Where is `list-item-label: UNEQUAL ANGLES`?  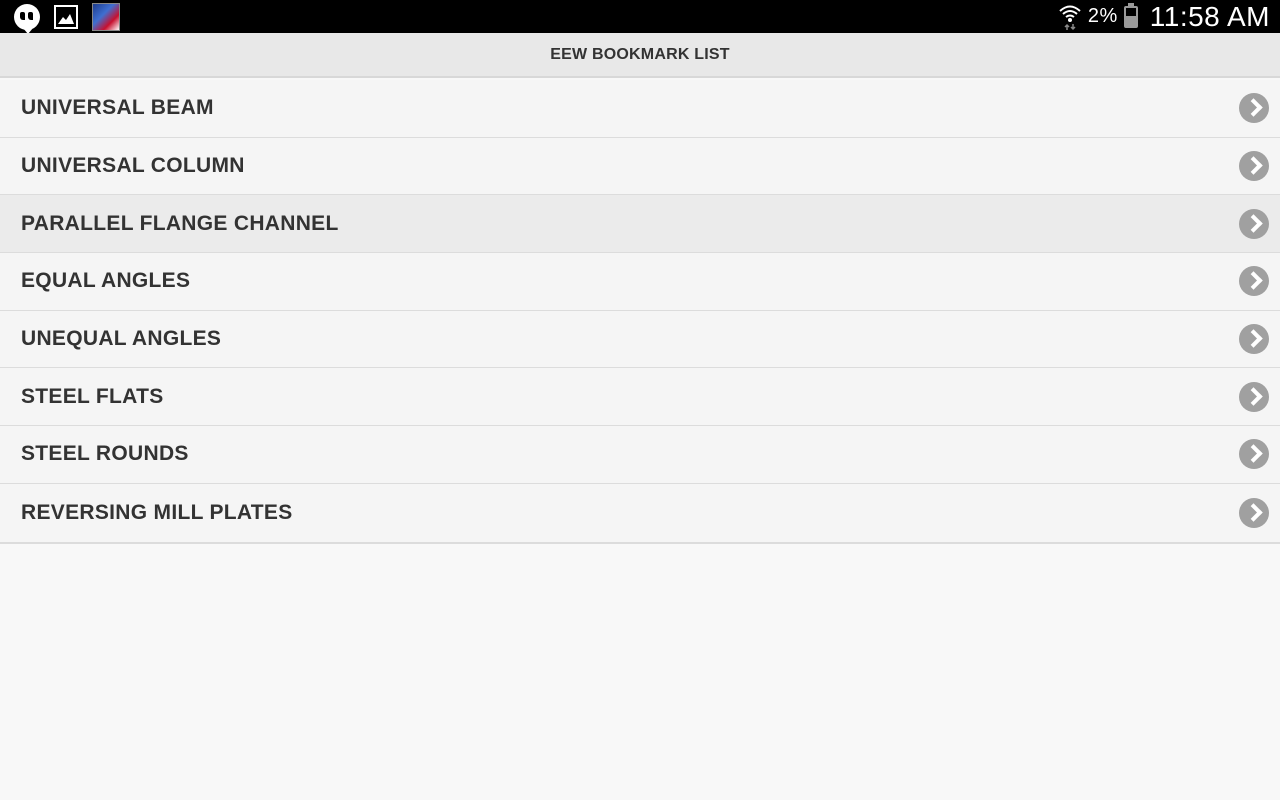 list-item-label: UNEQUAL ANGLES is located at coordinates (121, 339).